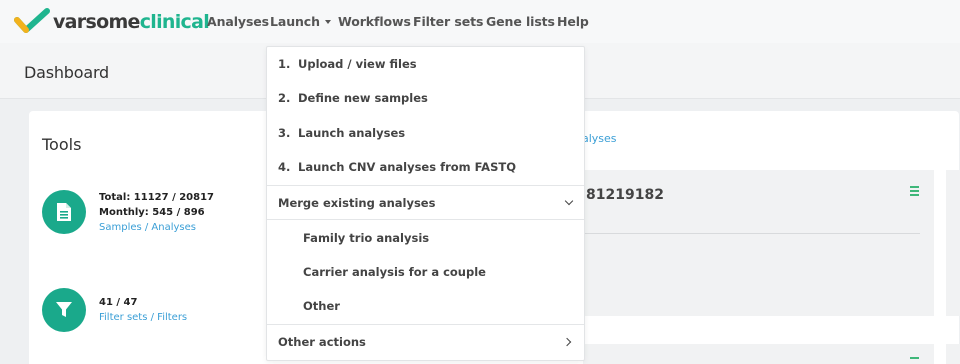 The image size is (960, 364). I want to click on filter-sets-link: Filter sets / Filters, so click(143, 317).